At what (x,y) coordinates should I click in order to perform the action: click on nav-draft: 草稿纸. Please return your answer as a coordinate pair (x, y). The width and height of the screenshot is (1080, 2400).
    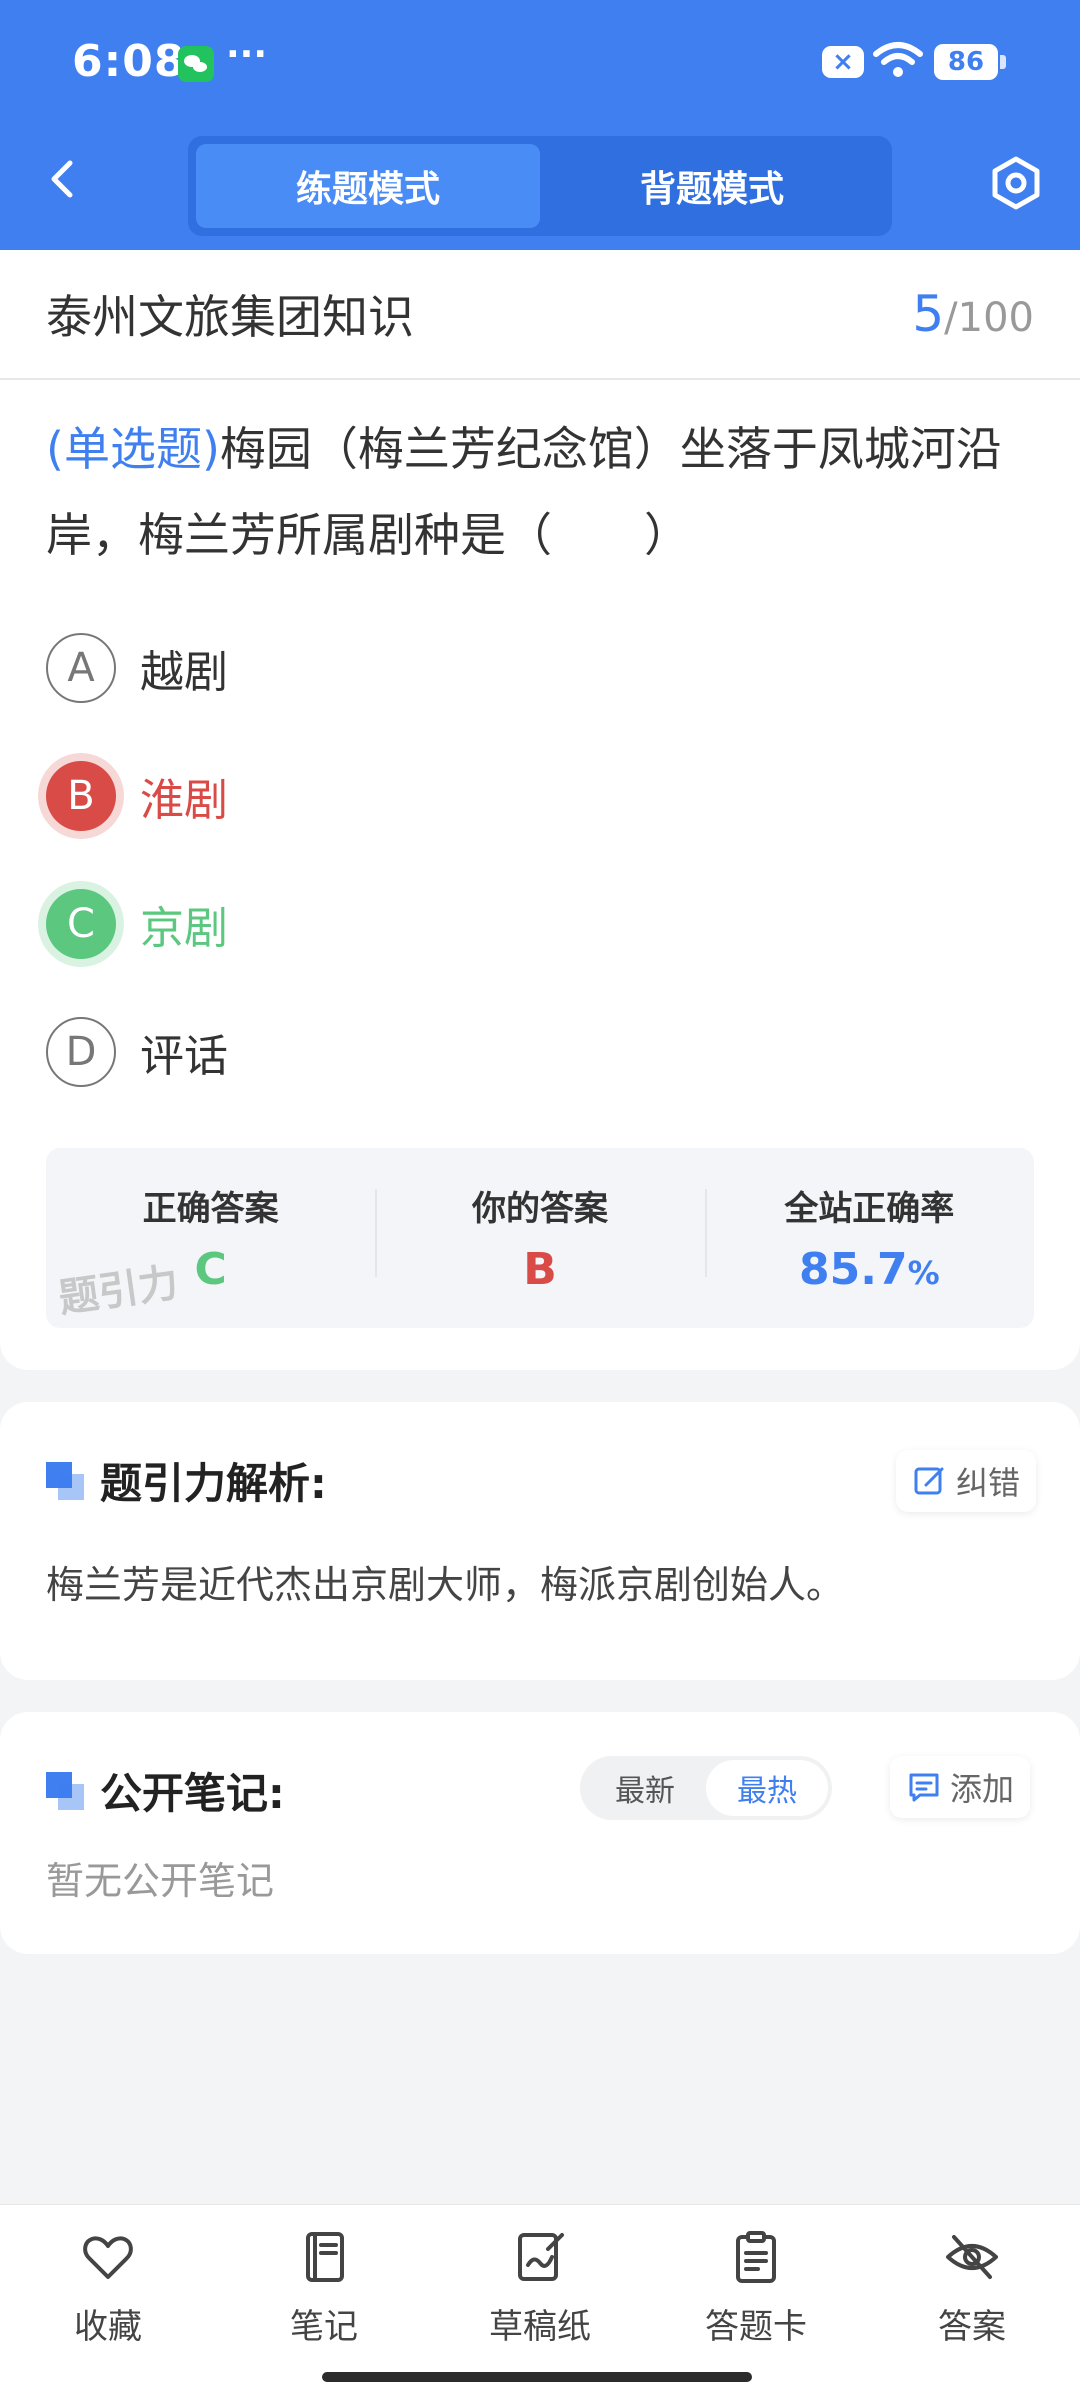
    Looking at the image, I should click on (540, 2302).